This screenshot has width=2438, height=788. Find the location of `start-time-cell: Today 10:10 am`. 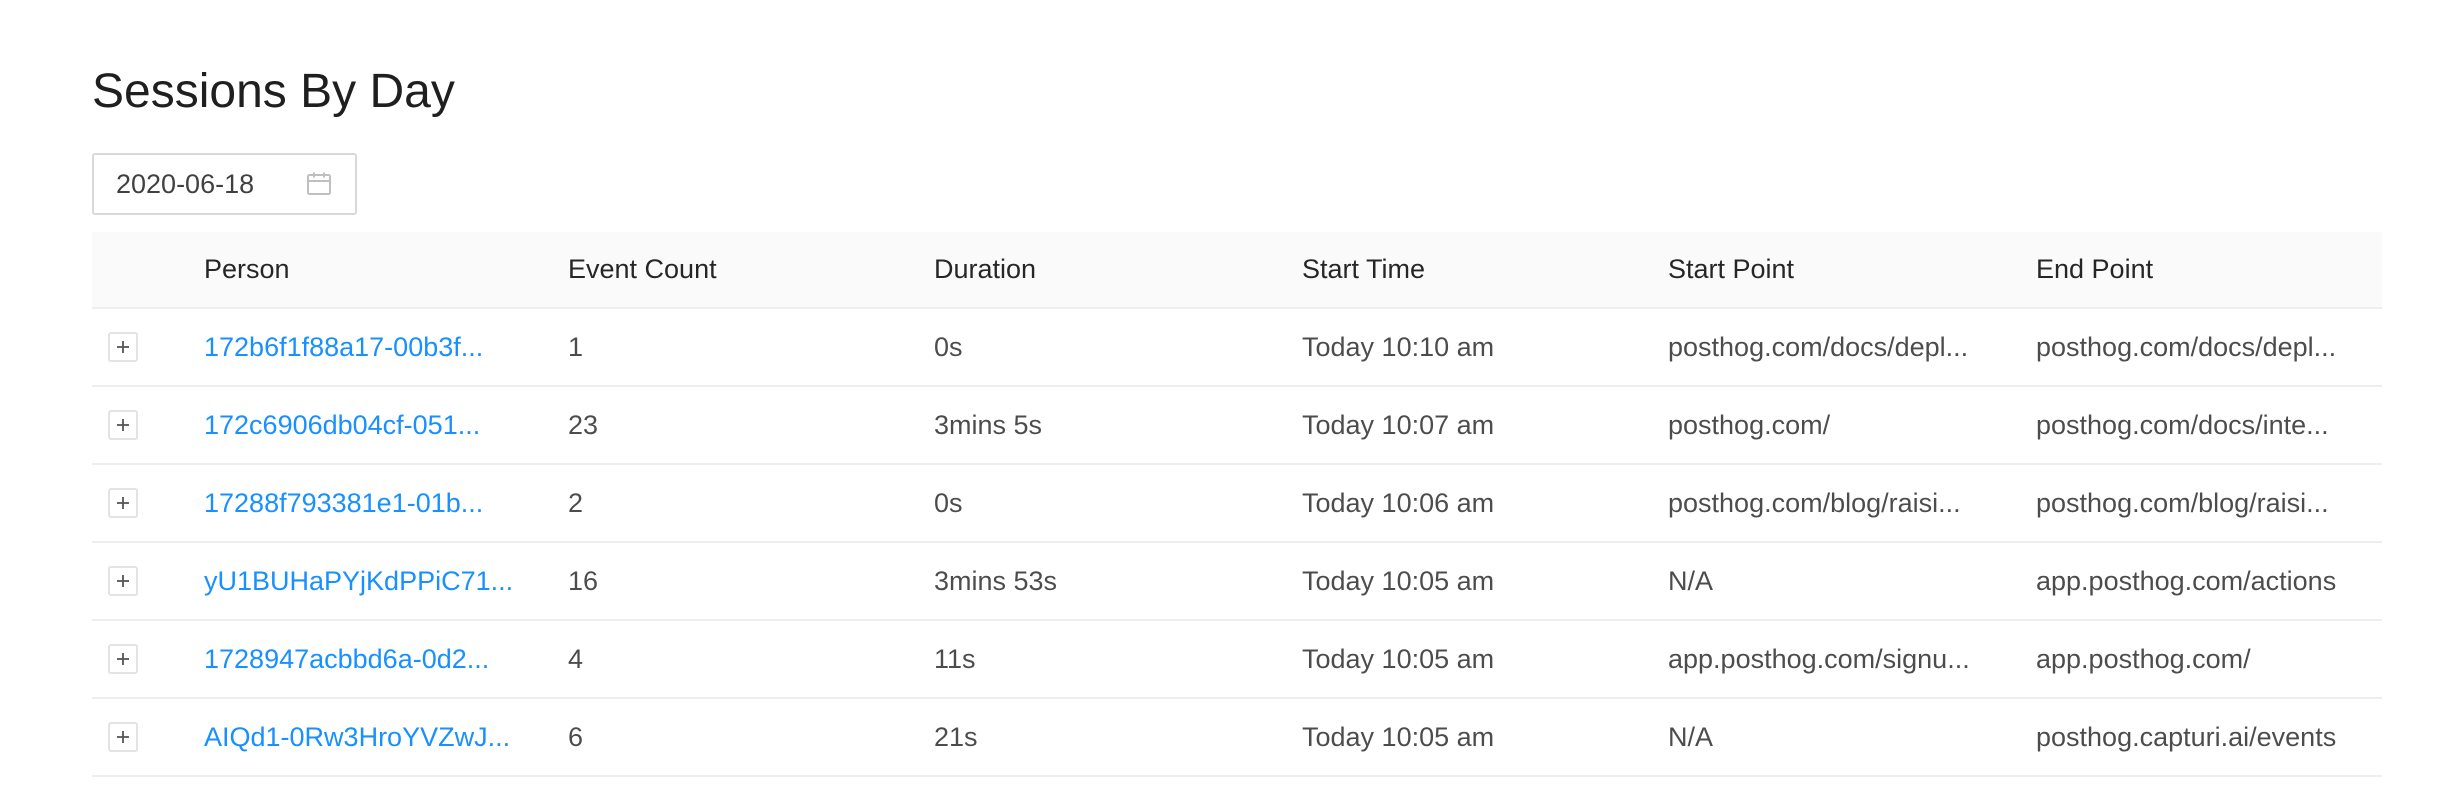

start-time-cell: Today 10:10 am is located at coordinates (1398, 346).